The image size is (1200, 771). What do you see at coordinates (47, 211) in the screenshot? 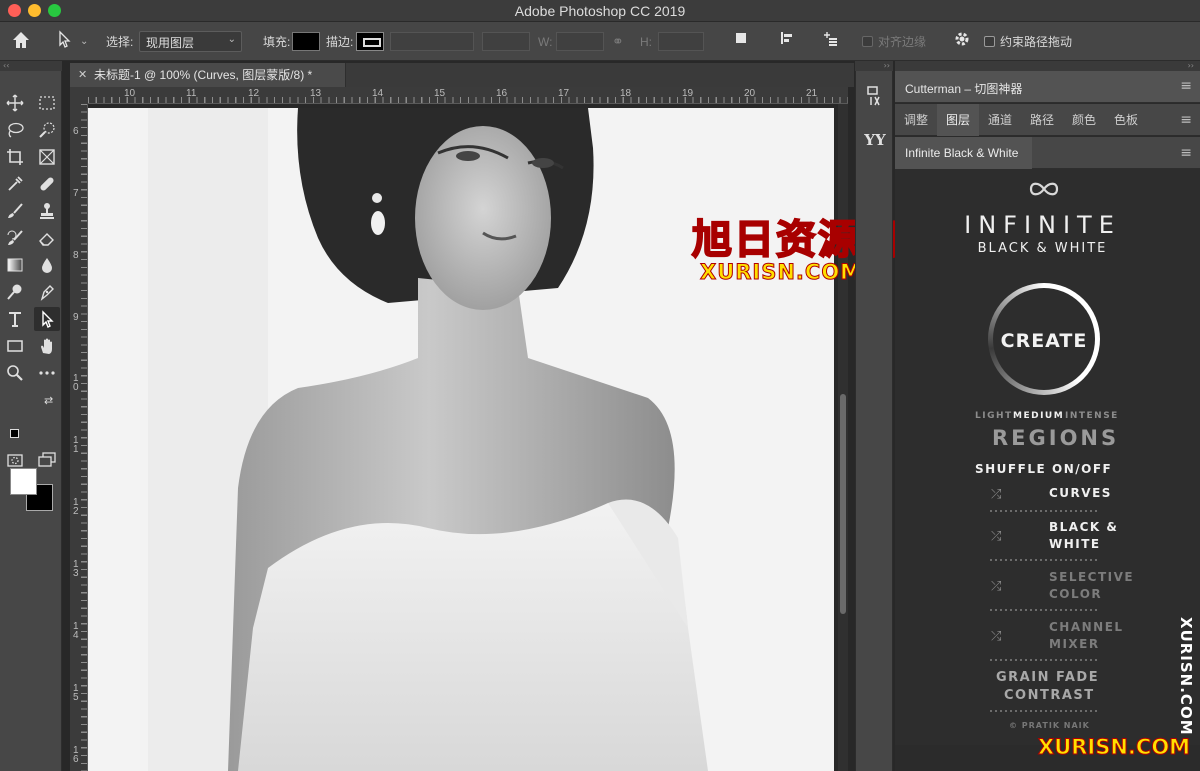
I see `clone-stamp-tool-icon` at bounding box center [47, 211].